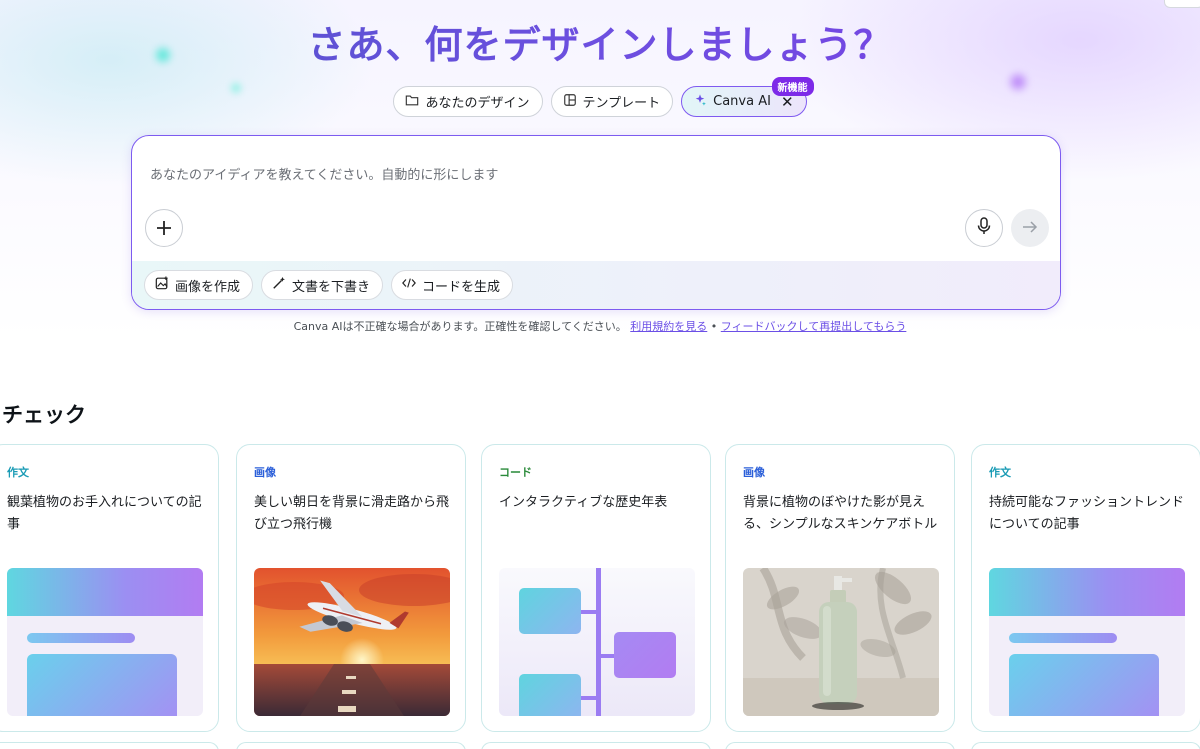 This screenshot has width=1200, height=749. I want to click on prompt-suggestions: 画像を作成 文書を下書き コードを生成, so click(596, 285).